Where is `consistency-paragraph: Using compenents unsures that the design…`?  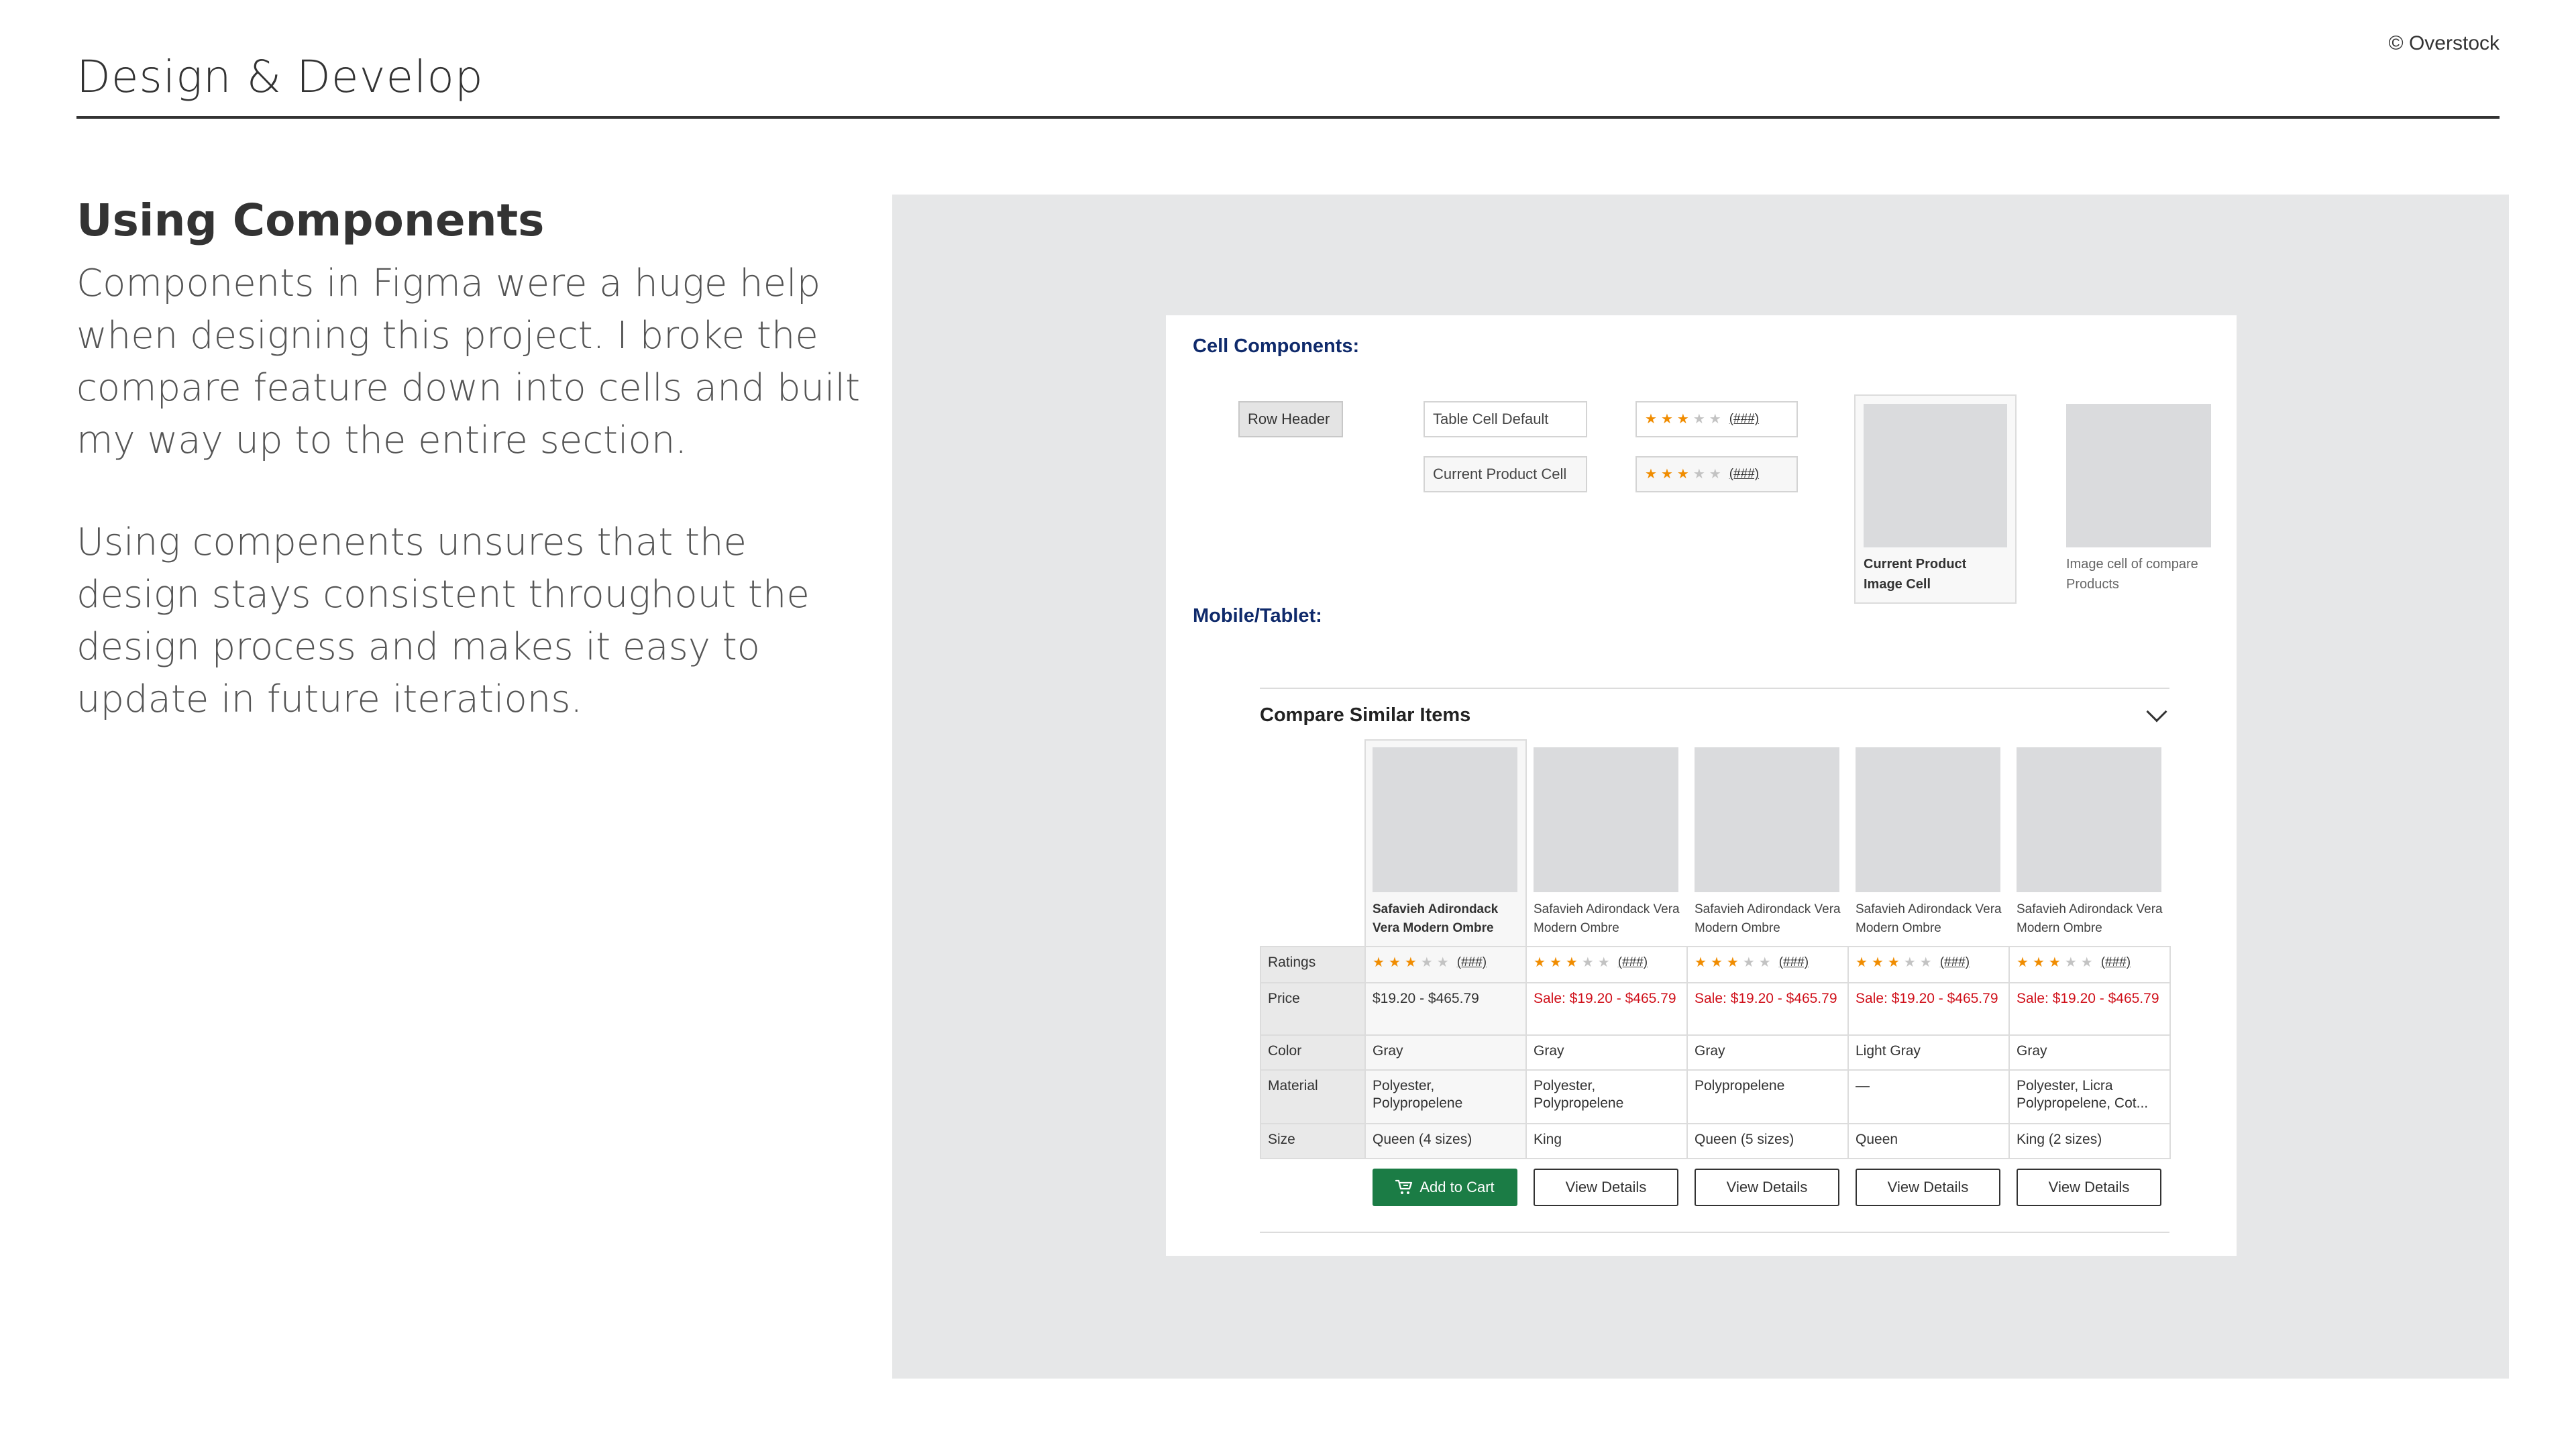
consistency-paragraph: Using compenents unsures that the design… is located at coordinates (443, 621).